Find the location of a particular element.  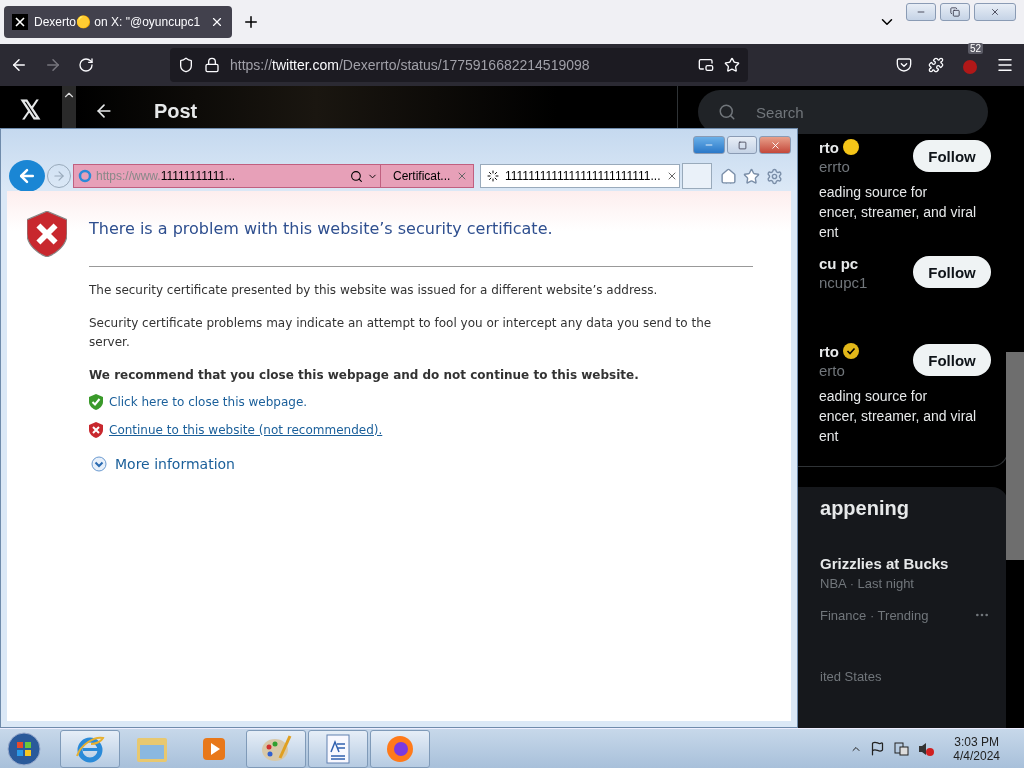

star-icon is located at coordinates (751, 176).